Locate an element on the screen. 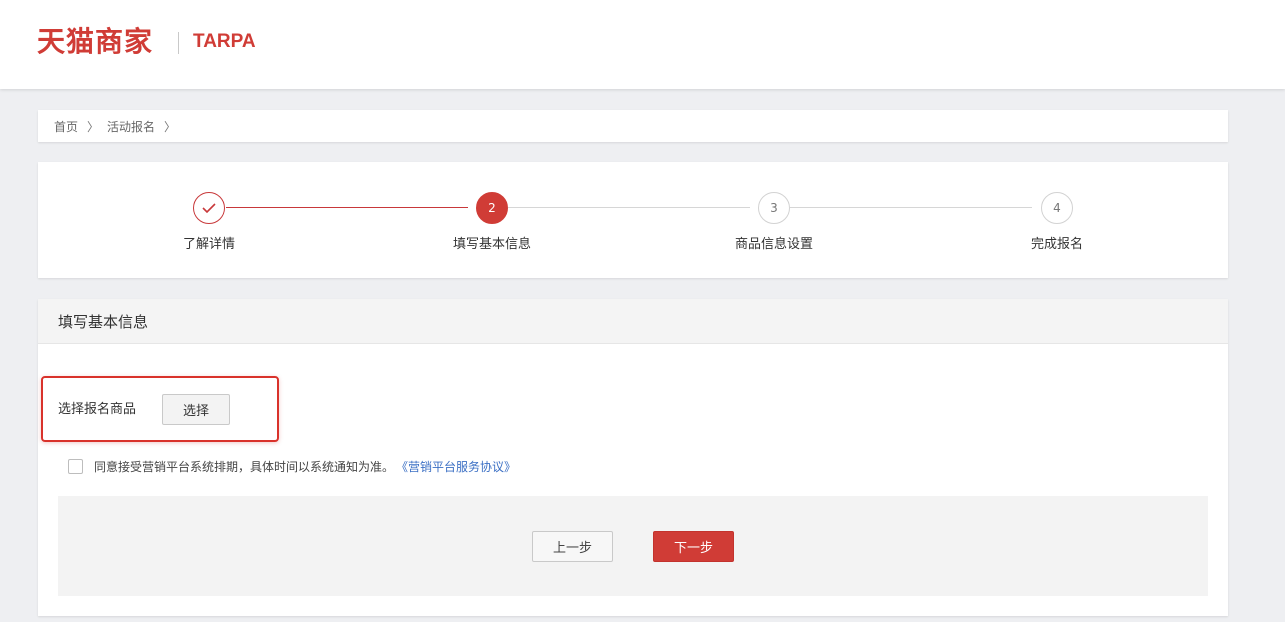 The image size is (1285, 622). breadcrumb-activity-signup: 活动报名 is located at coordinates (131, 126).